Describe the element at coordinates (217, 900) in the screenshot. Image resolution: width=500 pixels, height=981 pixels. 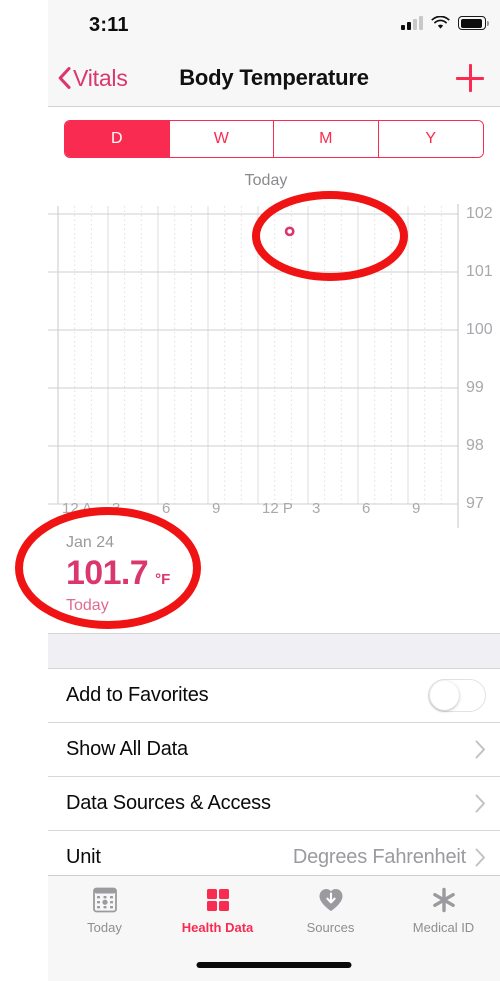
I see `four-squares-icon` at that location.